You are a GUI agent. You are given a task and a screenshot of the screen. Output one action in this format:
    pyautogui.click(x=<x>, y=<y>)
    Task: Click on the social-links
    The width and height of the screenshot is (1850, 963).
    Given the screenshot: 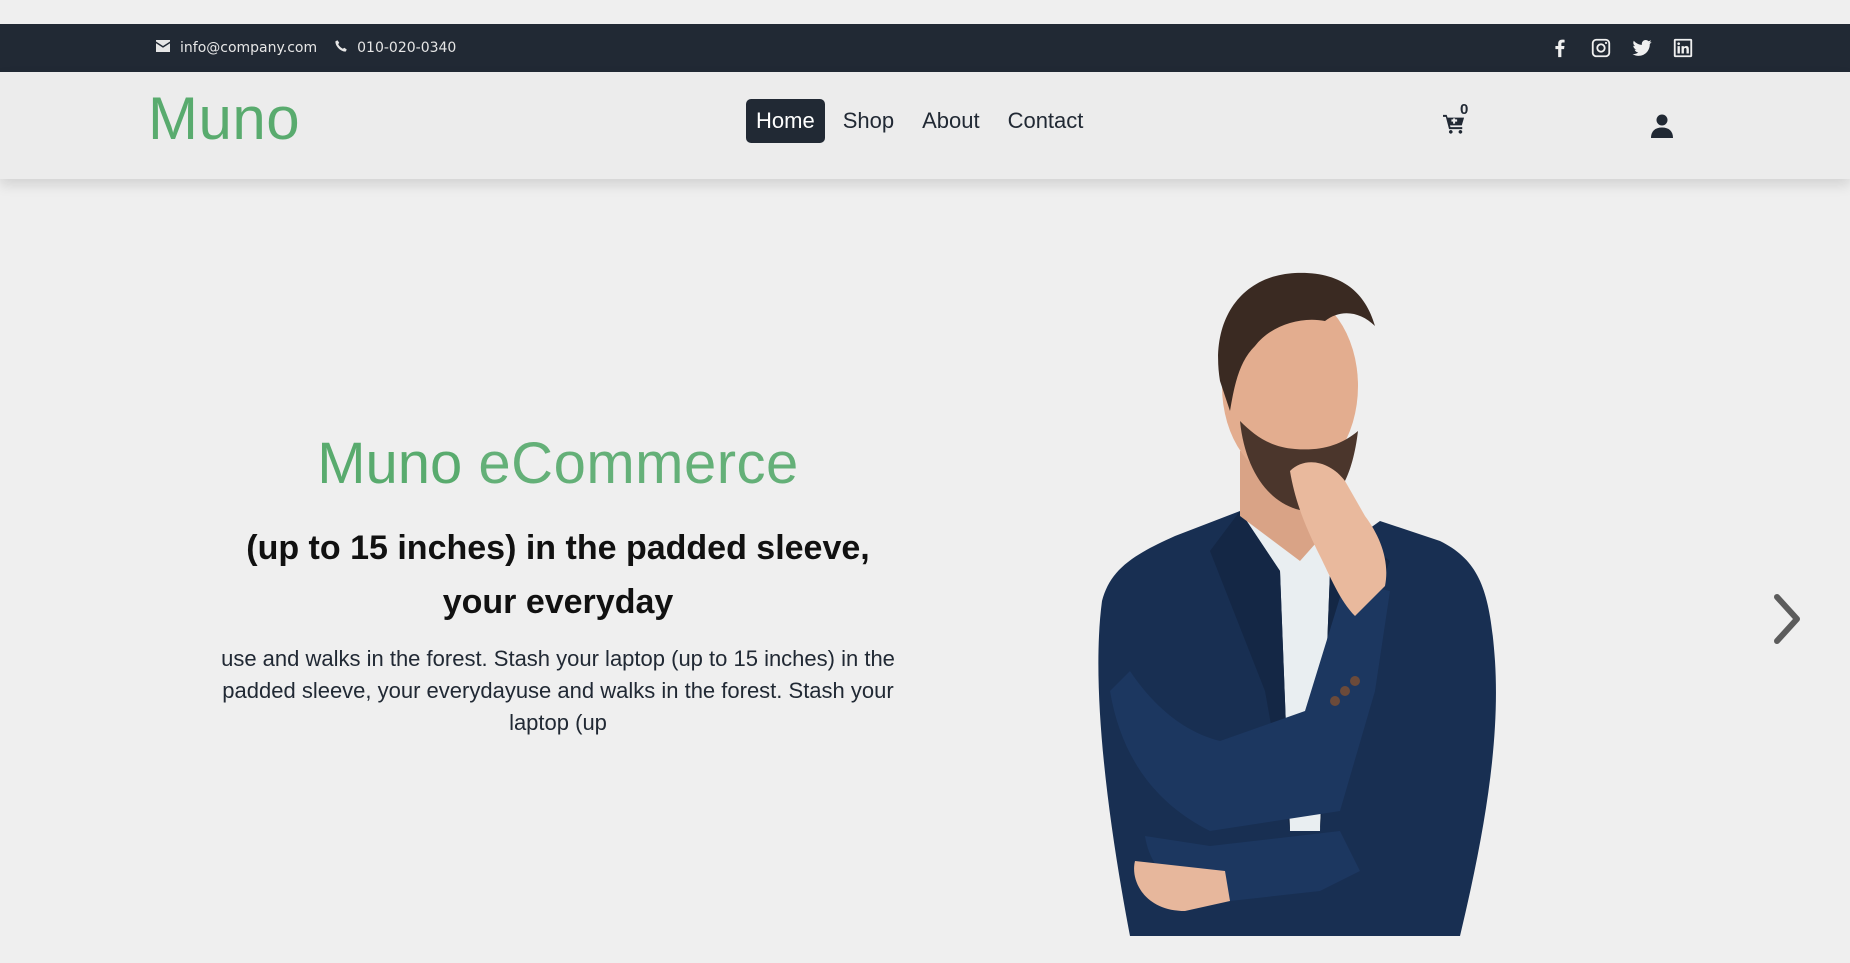 What is the action you would take?
    pyautogui.click(x=1621, y=48)
    